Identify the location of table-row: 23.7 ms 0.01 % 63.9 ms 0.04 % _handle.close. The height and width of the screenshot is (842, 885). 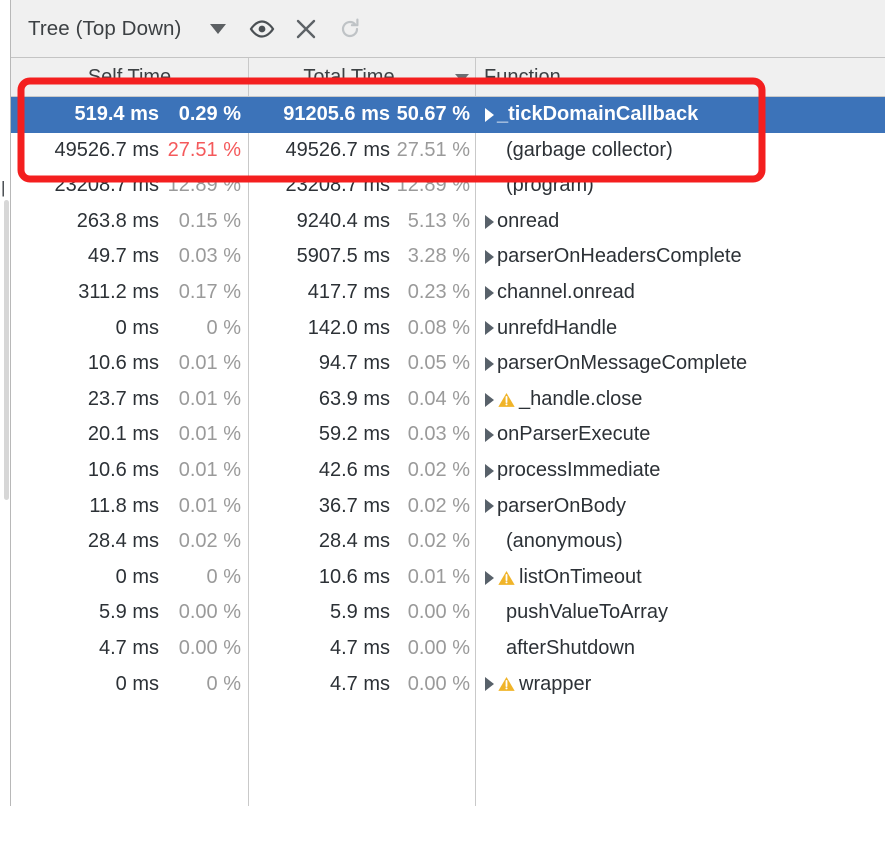
(448, 400).